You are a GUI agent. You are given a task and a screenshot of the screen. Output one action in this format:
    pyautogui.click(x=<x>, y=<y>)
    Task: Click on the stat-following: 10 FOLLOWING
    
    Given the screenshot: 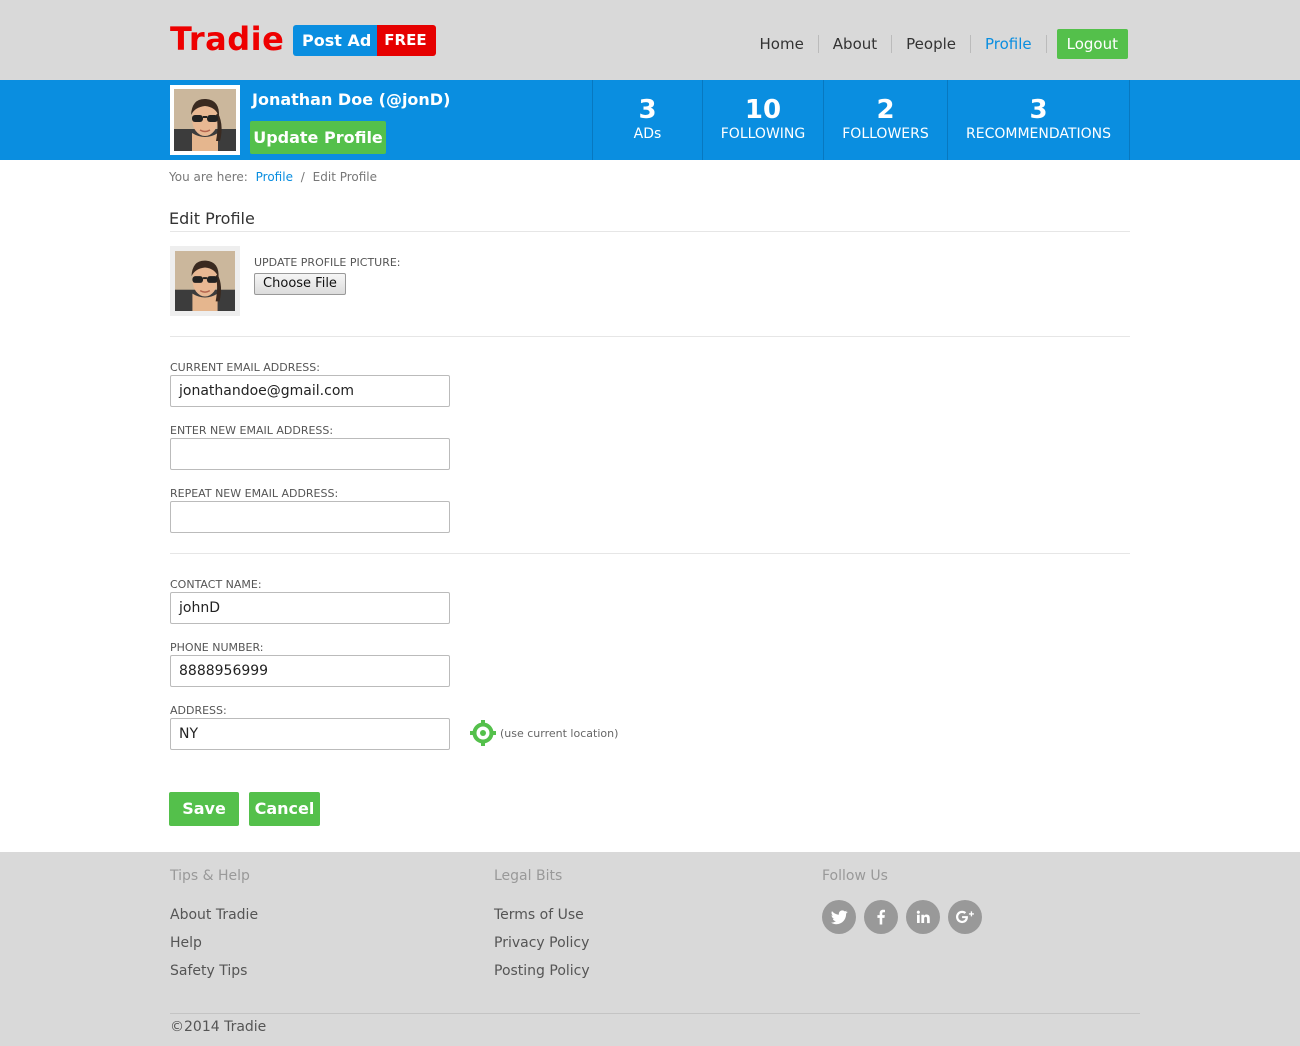 What is the action you would take?
    pyautogui.click(x=762, y=120)
    